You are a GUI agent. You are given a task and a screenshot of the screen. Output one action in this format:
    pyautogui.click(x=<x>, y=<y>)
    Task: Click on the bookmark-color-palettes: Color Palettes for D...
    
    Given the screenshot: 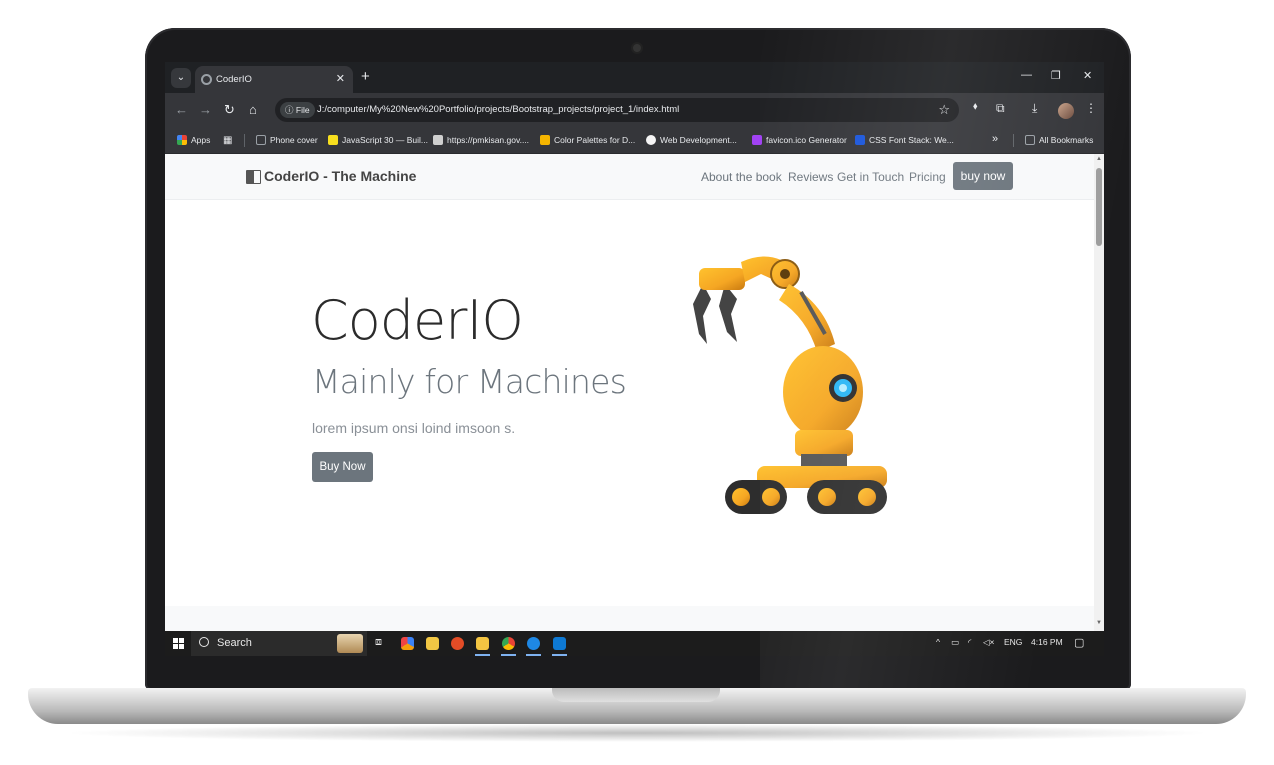 What is the action you would take?
    pyautogui.click(x=587, y=140)
    